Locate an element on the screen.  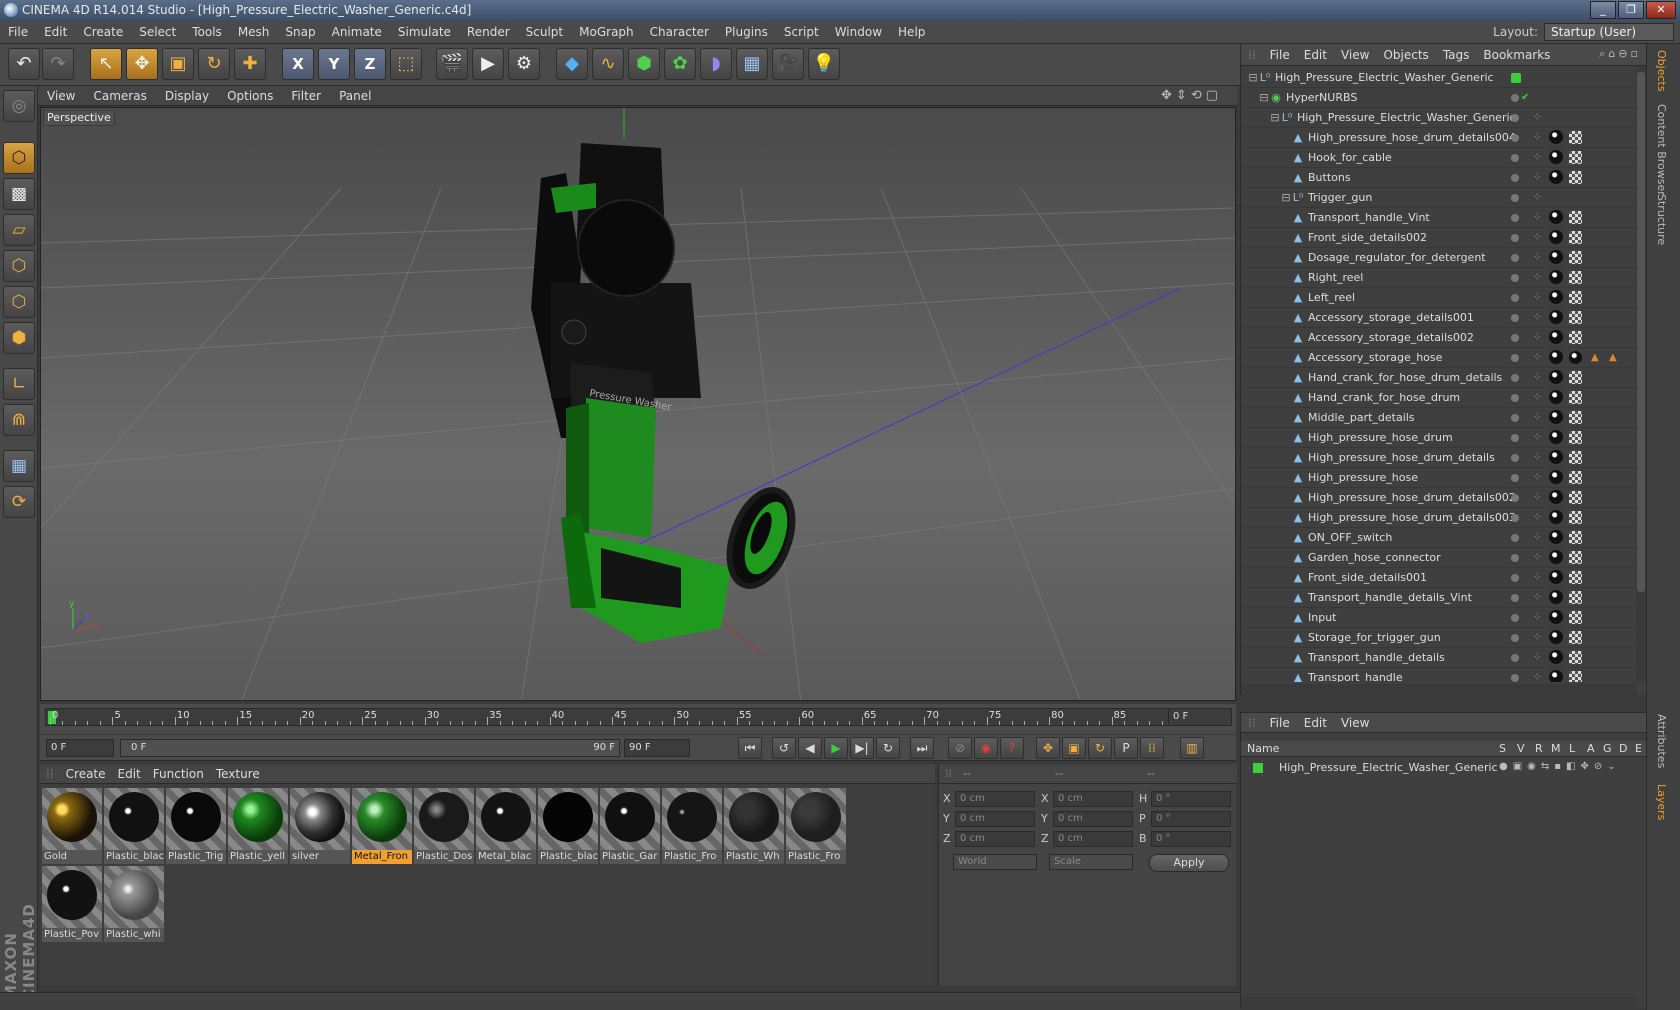
render-picture-viewer-icon: ▶ is located at coordinates (488, 64).